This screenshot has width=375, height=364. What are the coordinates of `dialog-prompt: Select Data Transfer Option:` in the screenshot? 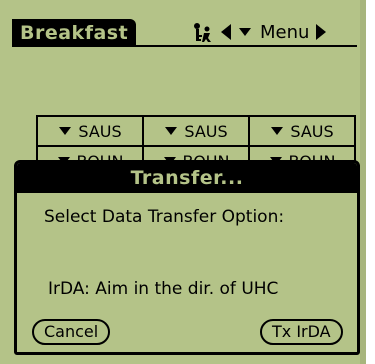 It's located at (164, 217).